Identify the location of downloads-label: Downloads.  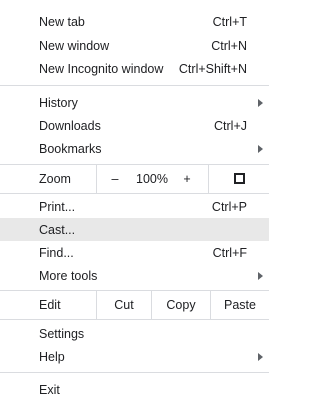
(70, 125).